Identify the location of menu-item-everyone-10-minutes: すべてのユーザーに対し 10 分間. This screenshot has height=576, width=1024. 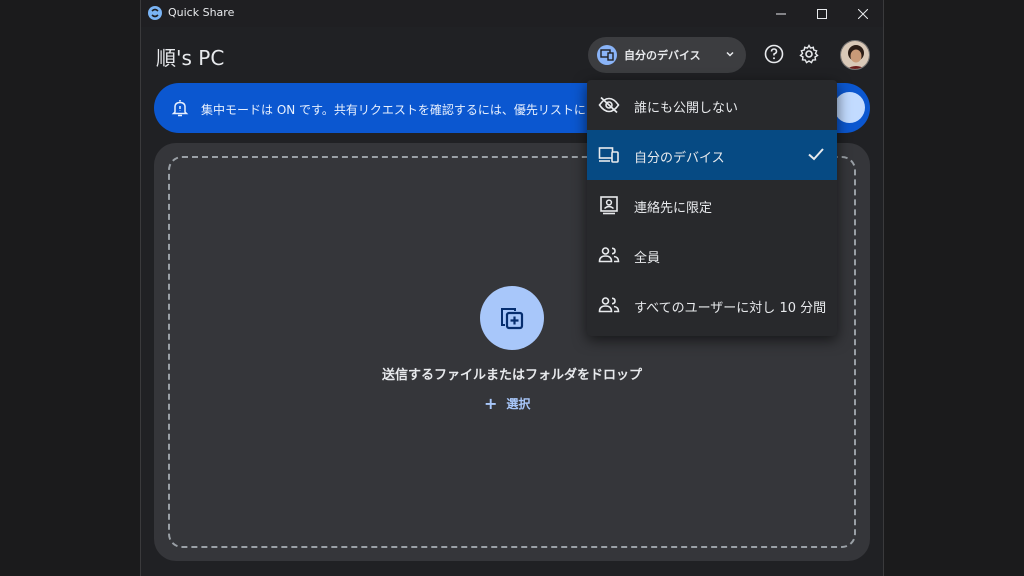
(712, 305).